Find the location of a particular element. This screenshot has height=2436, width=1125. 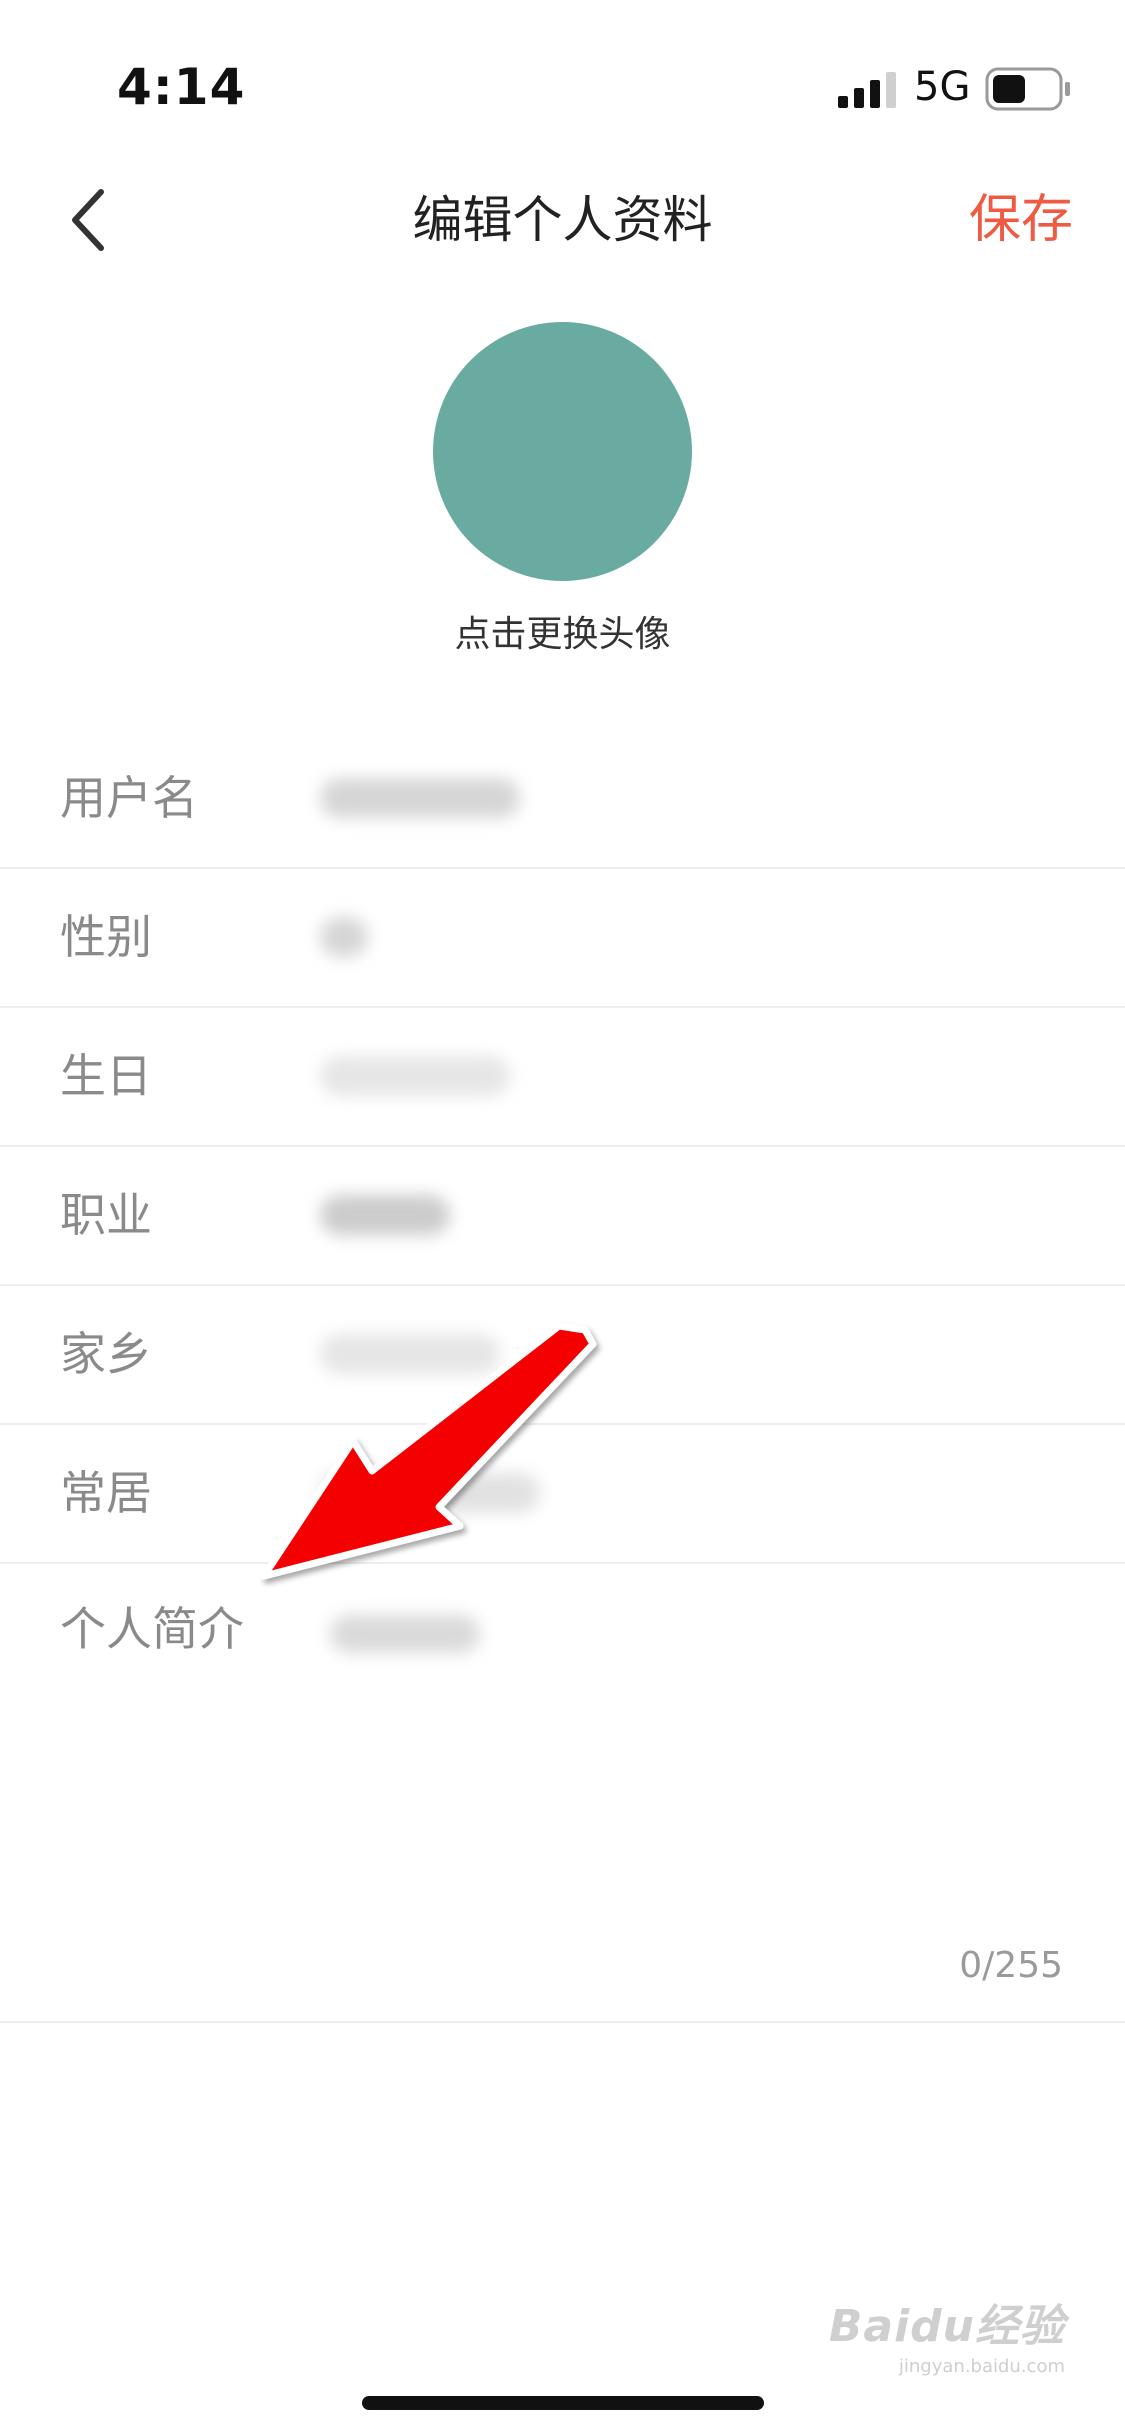

network-type: 5G is located at coordinates (942, 87).